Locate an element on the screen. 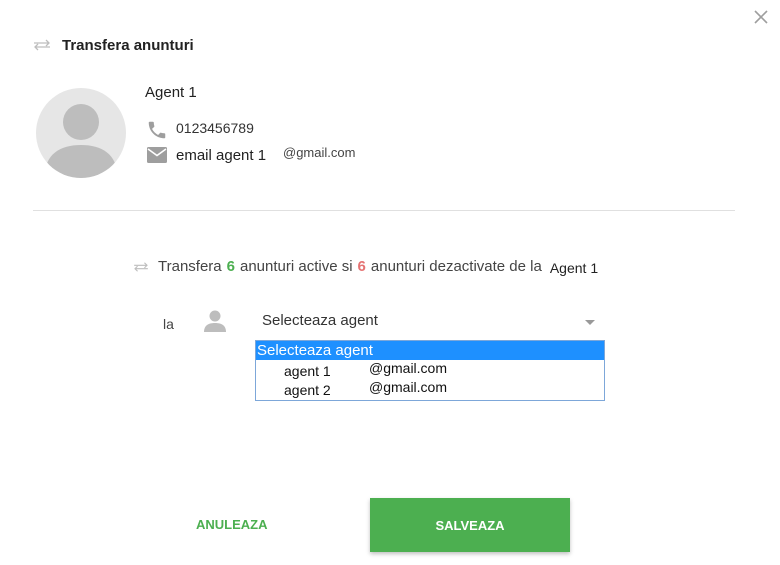  chevron-down-icon is located at coordinates (590, 322).